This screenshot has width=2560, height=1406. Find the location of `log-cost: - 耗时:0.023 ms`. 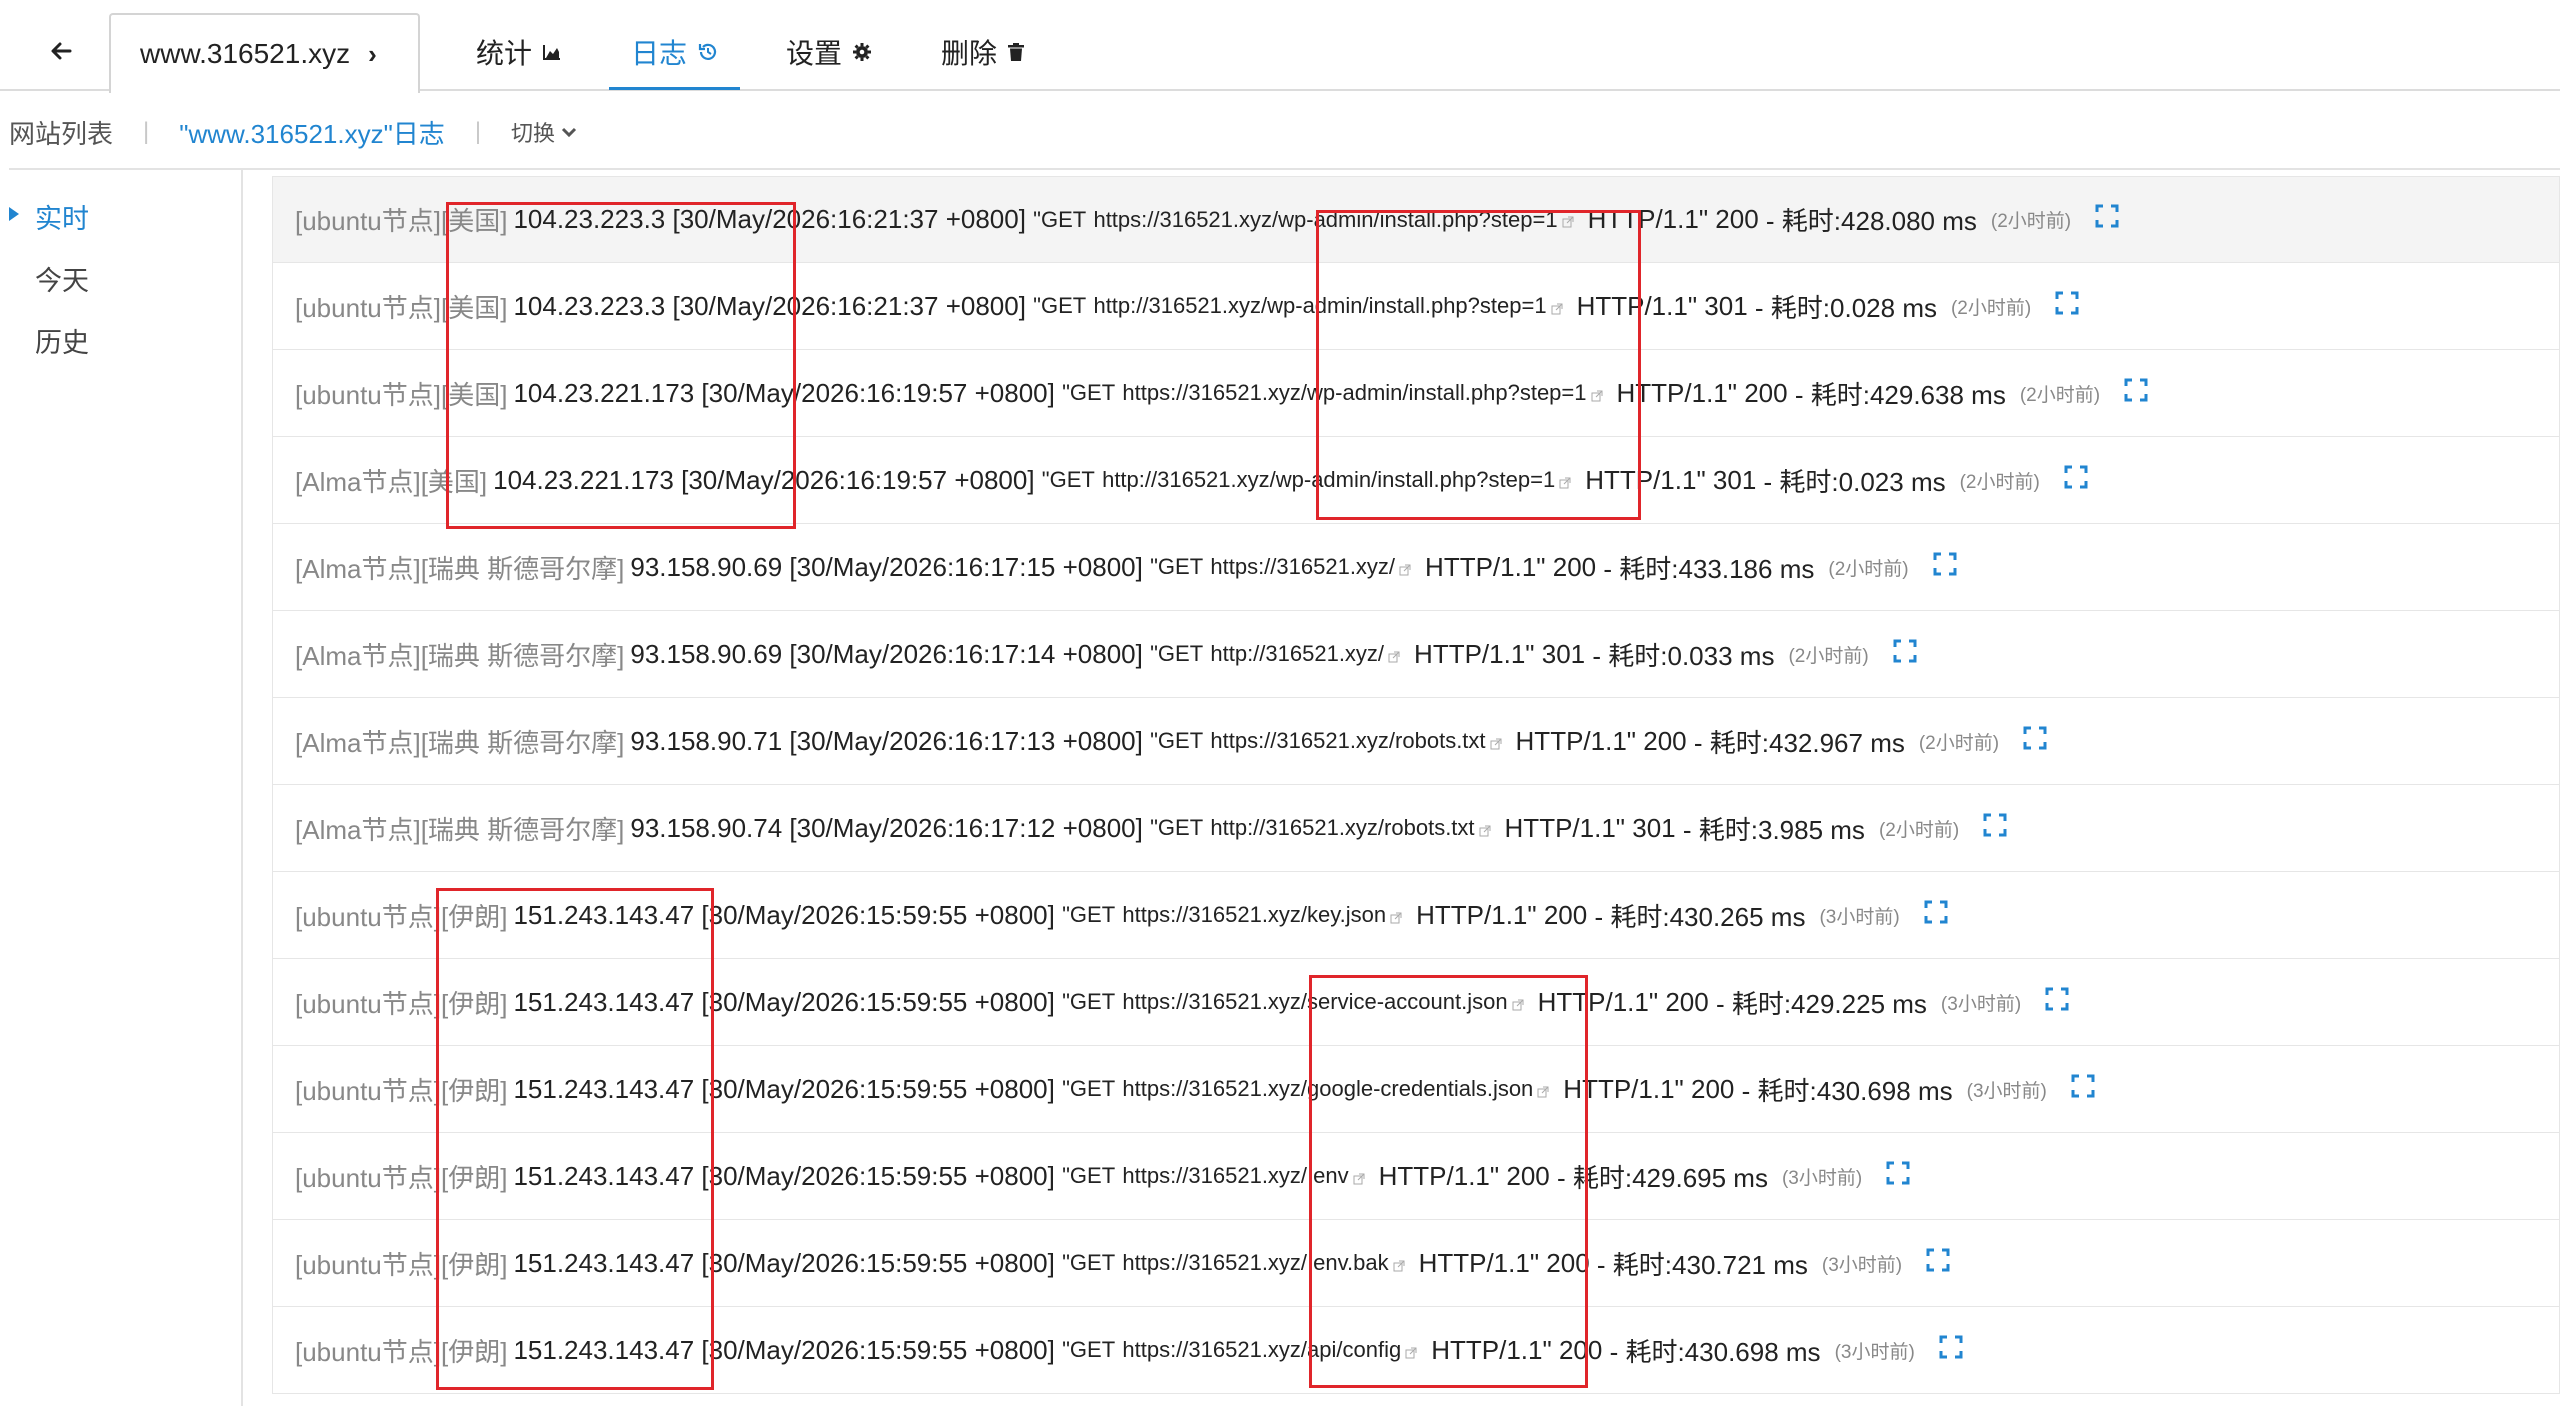

log-cost: - 耗时:0.023 ms is located at coordinates (1854, 481).